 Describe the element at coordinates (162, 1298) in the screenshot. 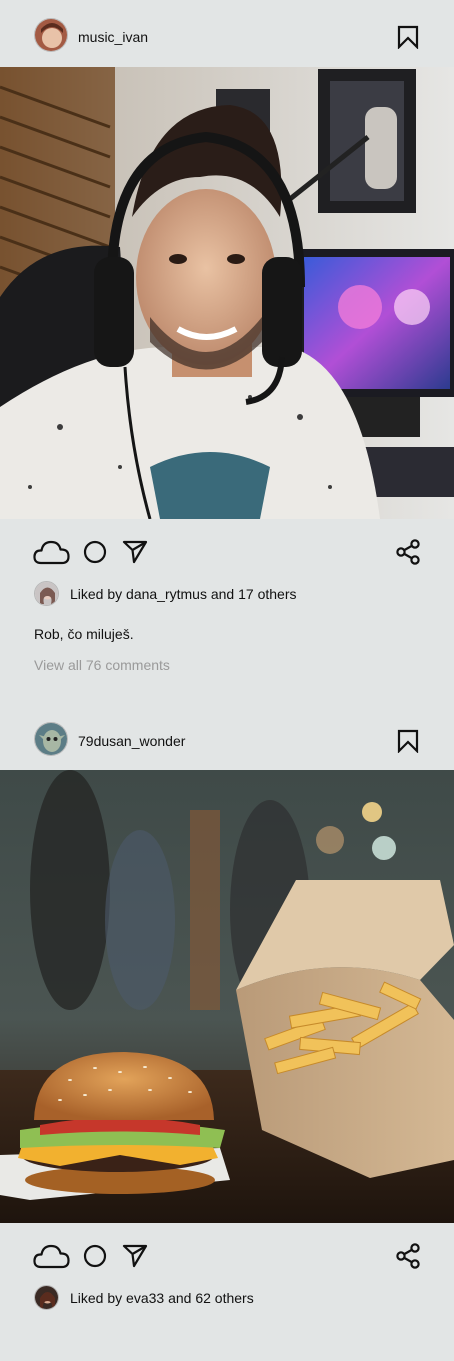

I see `likes-text: Liked by eva33 and 62 others` at that location.